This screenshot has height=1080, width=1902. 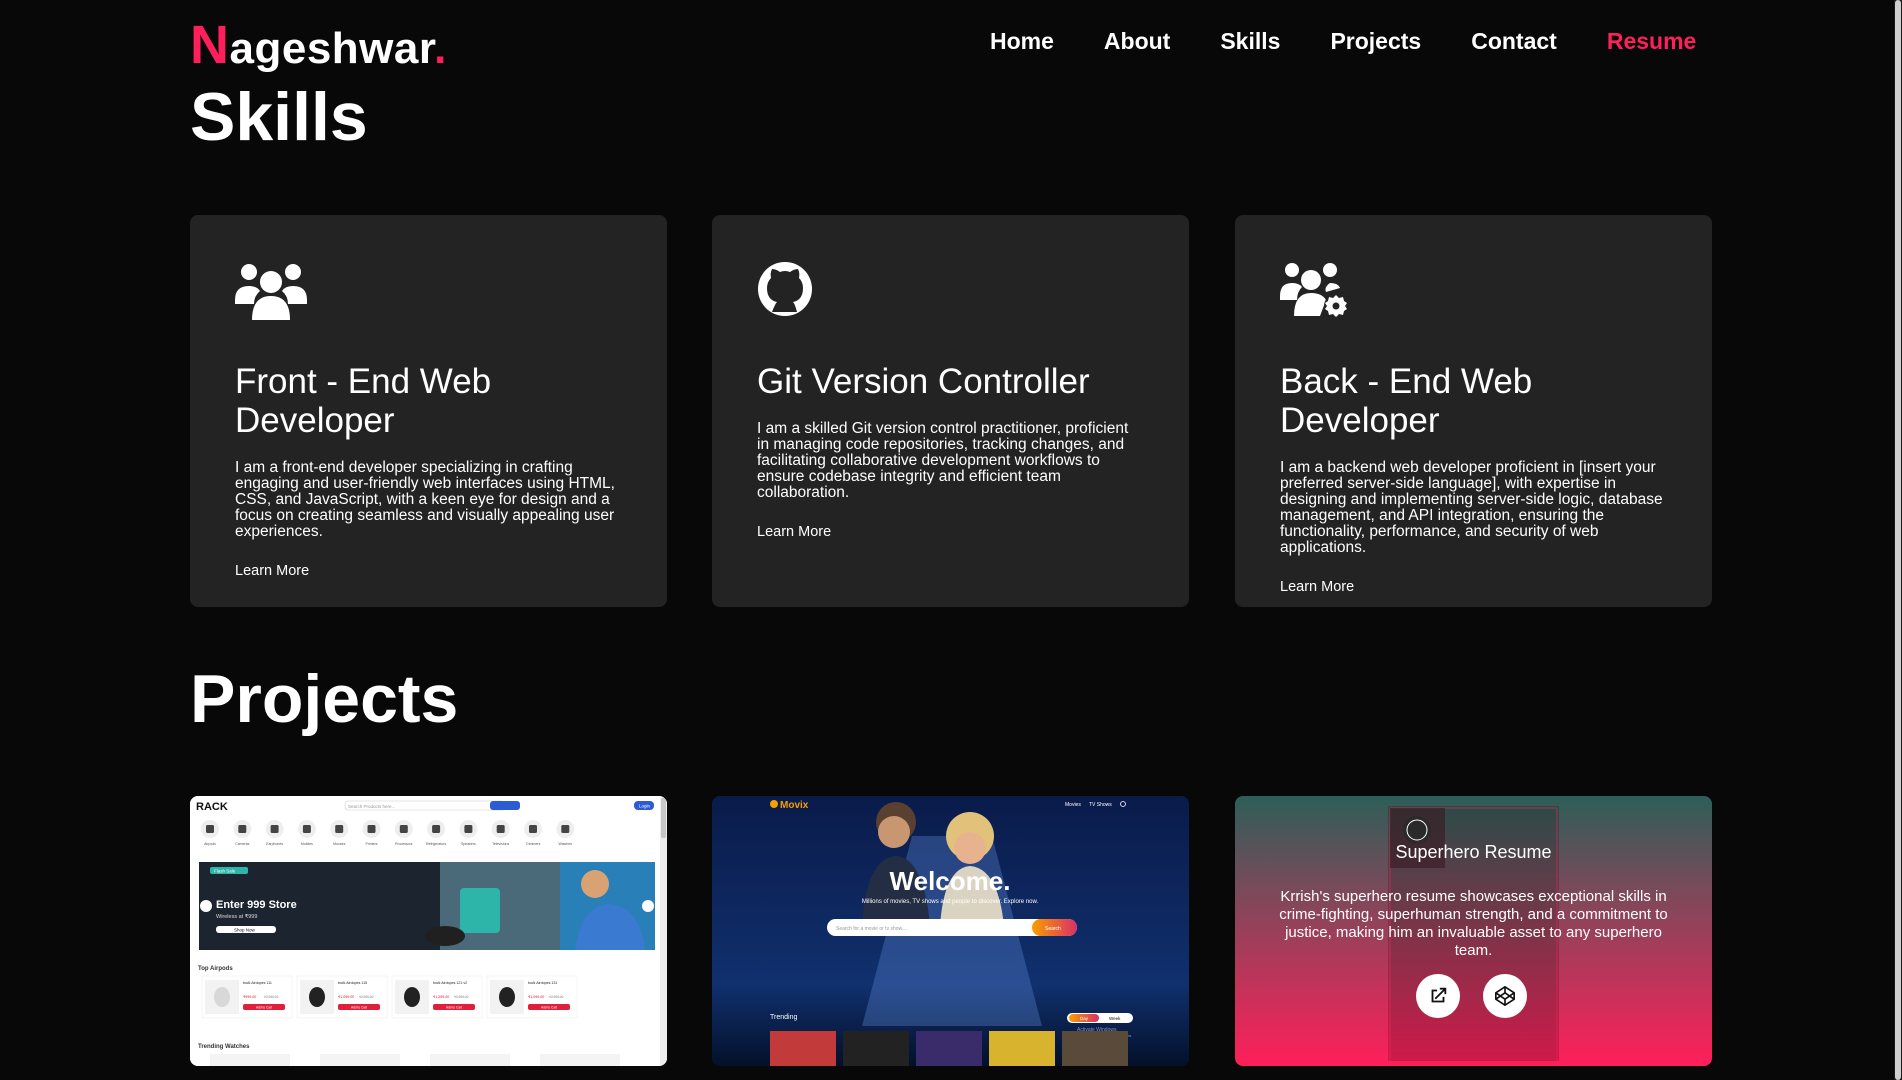 What do you see at coordinates (215, 969) in the screenshot?
I see `top-airpods-heading: Top Airpods` at bounding box center [215, 969].